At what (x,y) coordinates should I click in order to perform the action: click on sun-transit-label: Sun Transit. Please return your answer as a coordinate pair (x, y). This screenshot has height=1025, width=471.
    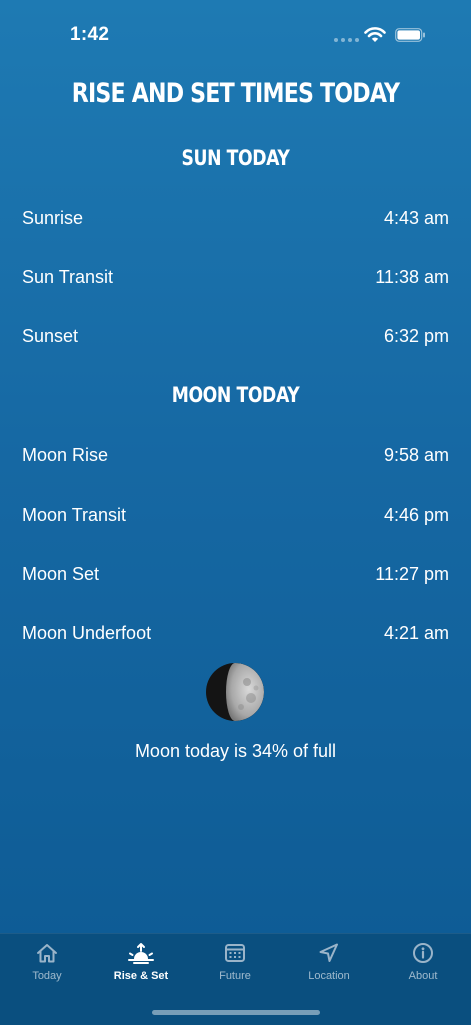
    Looking at the image, I should click on (68, 276).